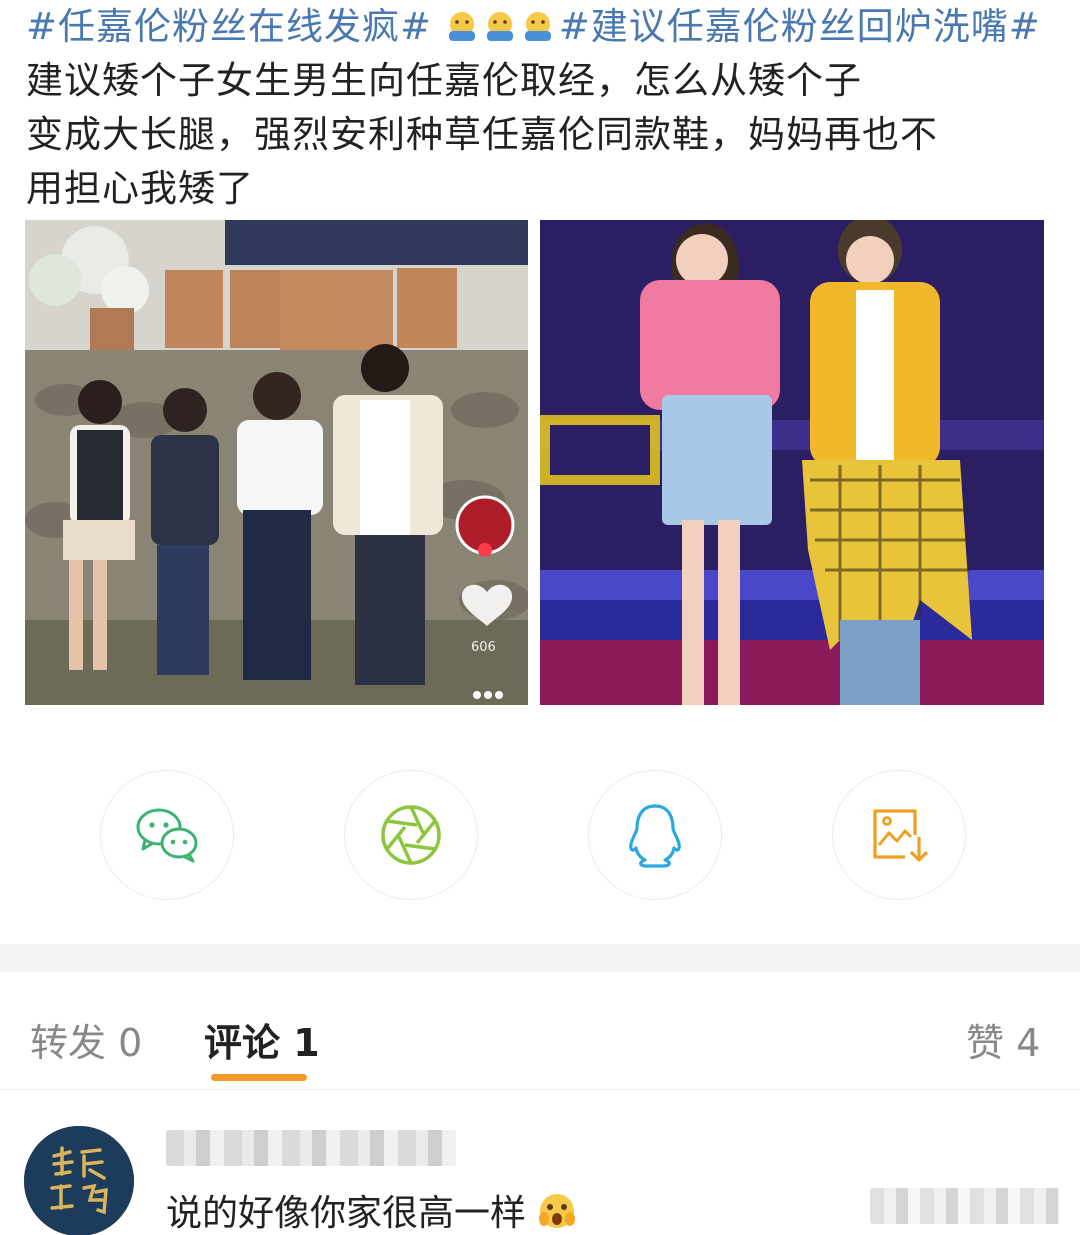 The height and width of the screenshot is (1235, 1080). I want to click on qq-penguin-icon, so click(655, 836).